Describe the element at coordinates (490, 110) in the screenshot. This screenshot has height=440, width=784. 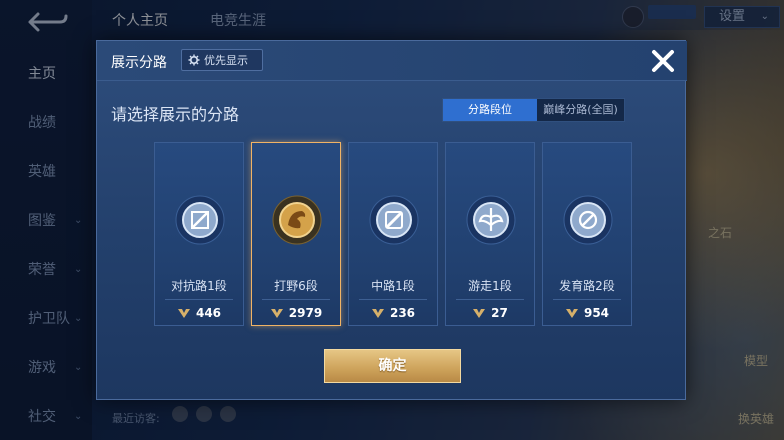
I see `tab-lane-rank: 分路段位` at that location.